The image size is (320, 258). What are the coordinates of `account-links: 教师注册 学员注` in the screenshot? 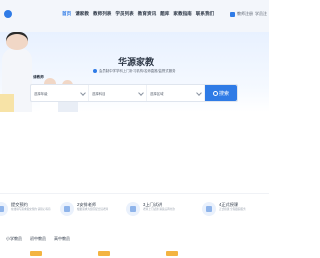 It's located at (248, 14).